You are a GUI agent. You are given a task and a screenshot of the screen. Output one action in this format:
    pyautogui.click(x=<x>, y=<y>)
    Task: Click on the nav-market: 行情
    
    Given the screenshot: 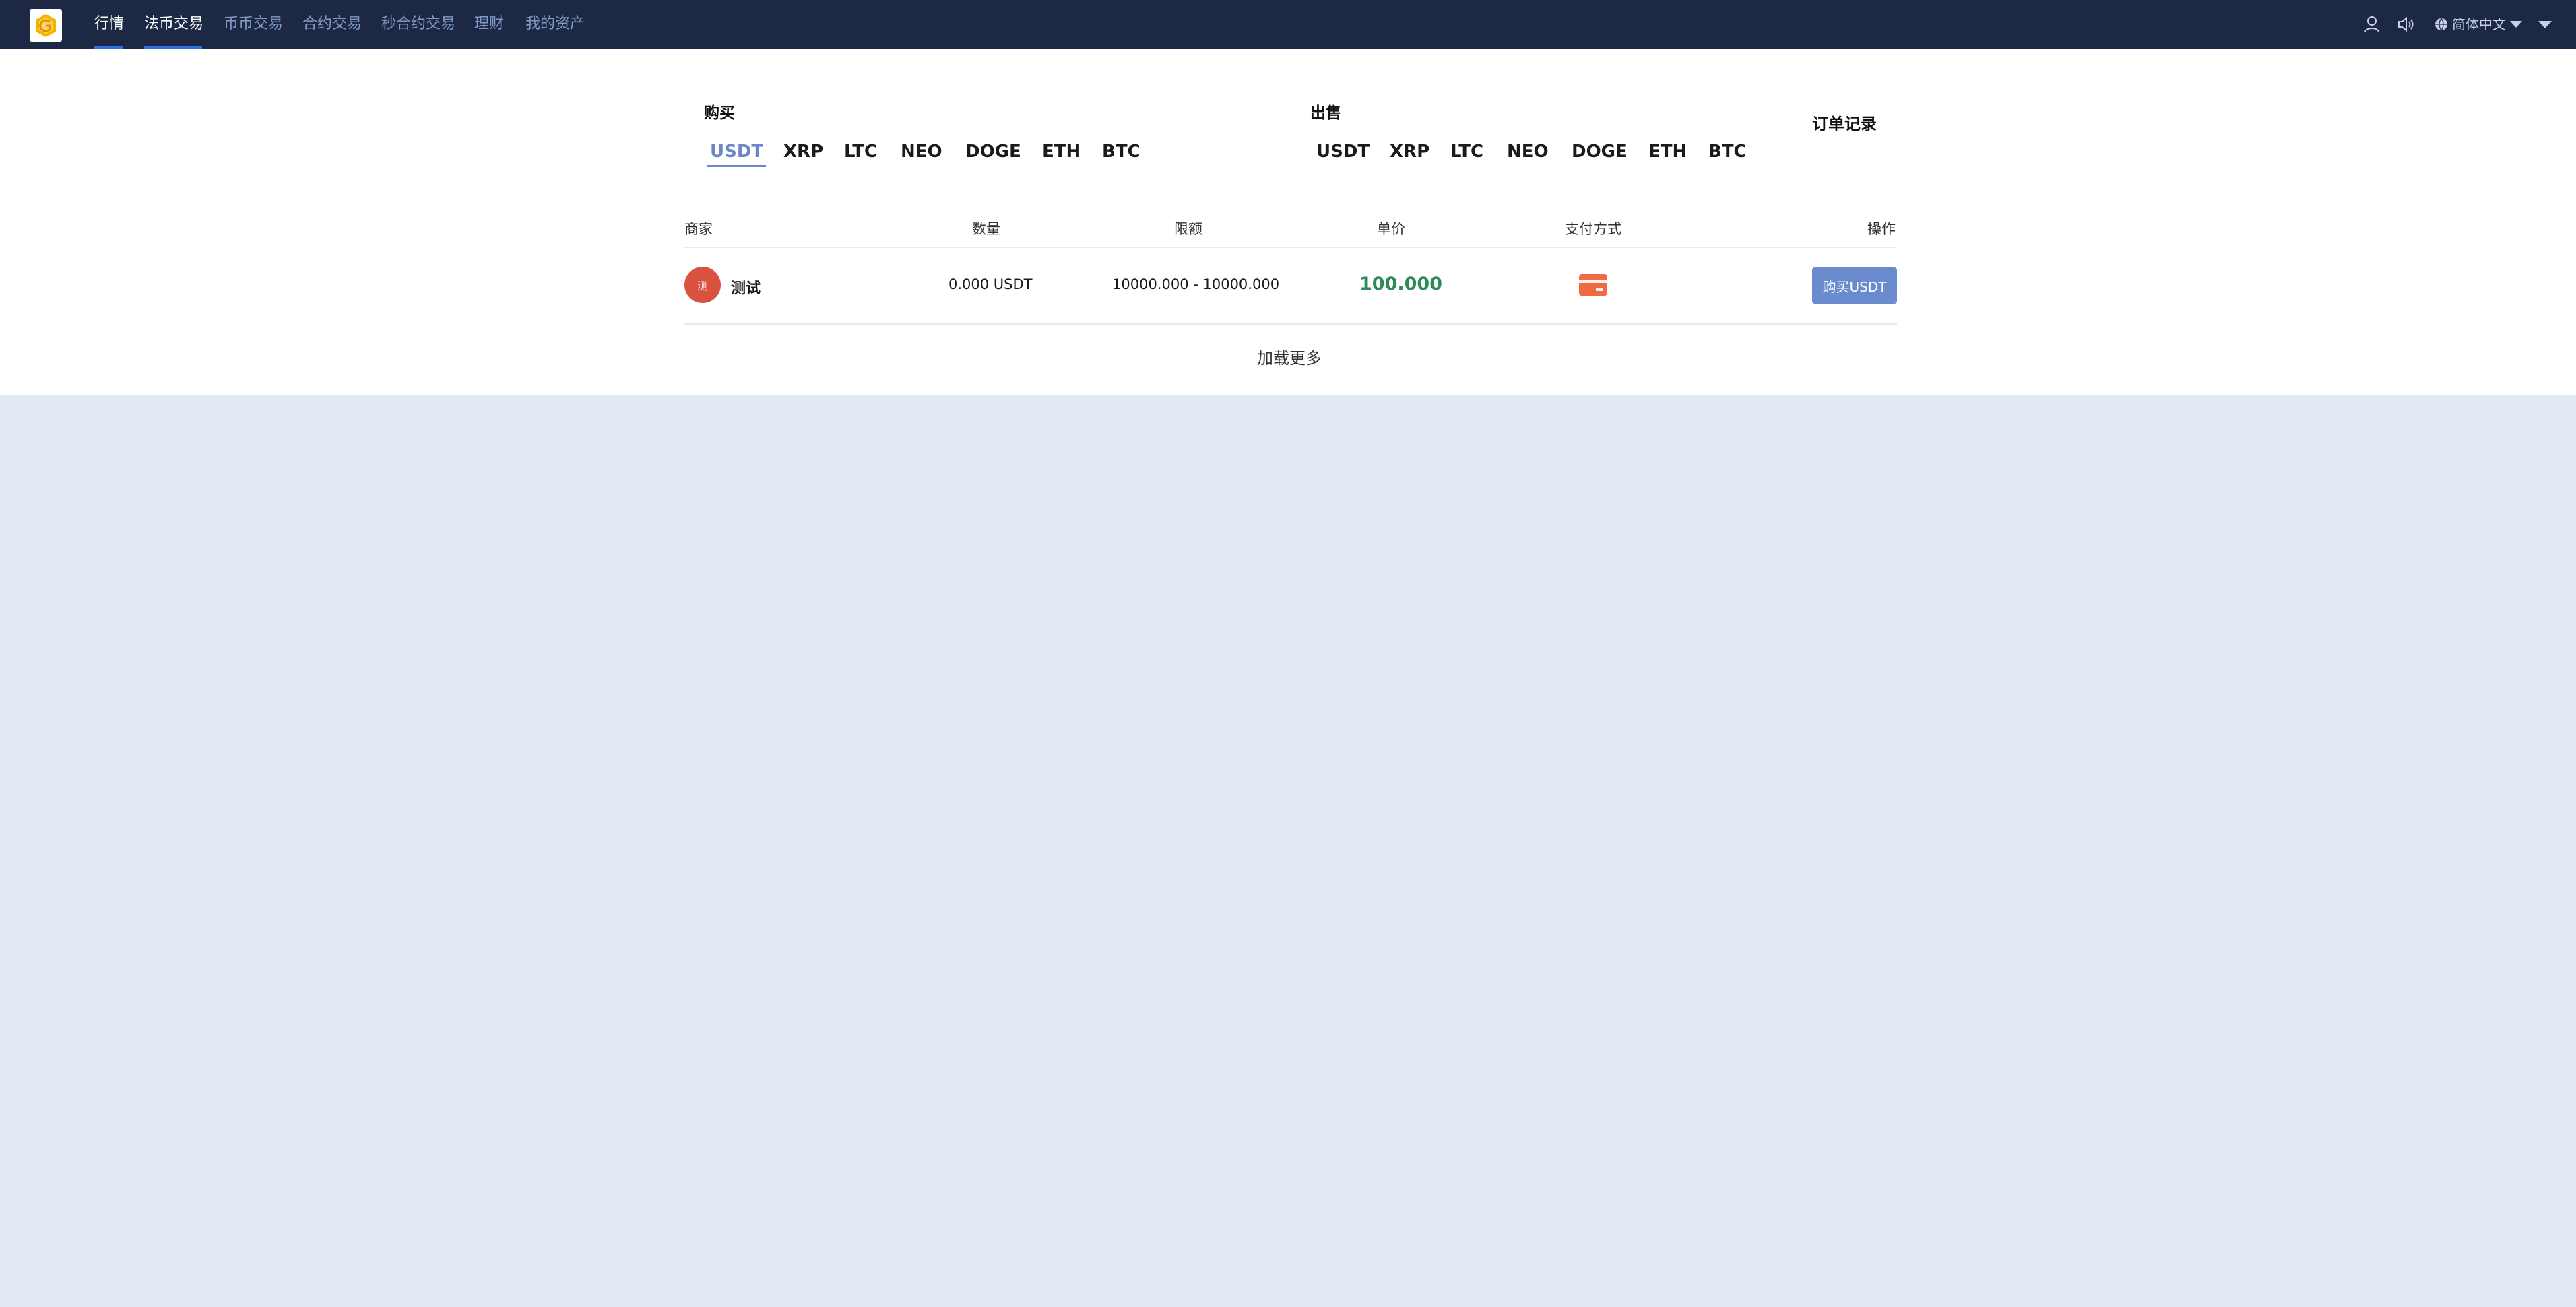 What is the action you would take?
    pyautogui.click(x=109, y=25)
    